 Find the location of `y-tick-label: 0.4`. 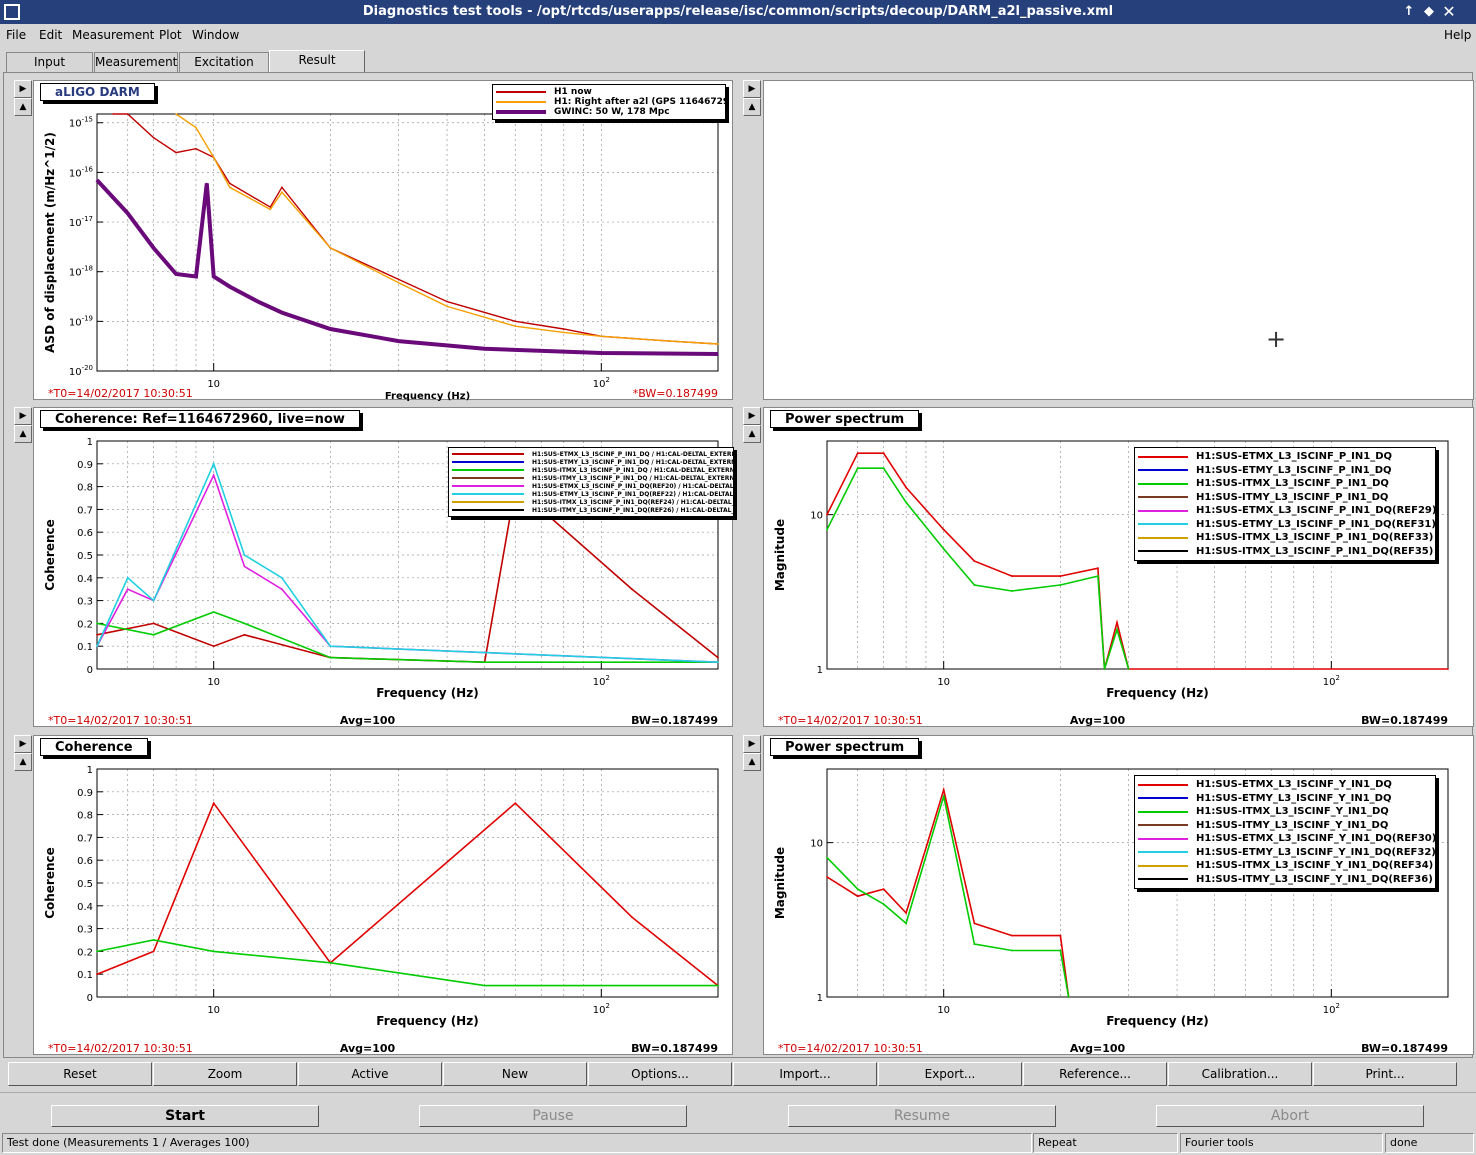

y-tick-label: 0.4 is located at coordinates (85, 907).